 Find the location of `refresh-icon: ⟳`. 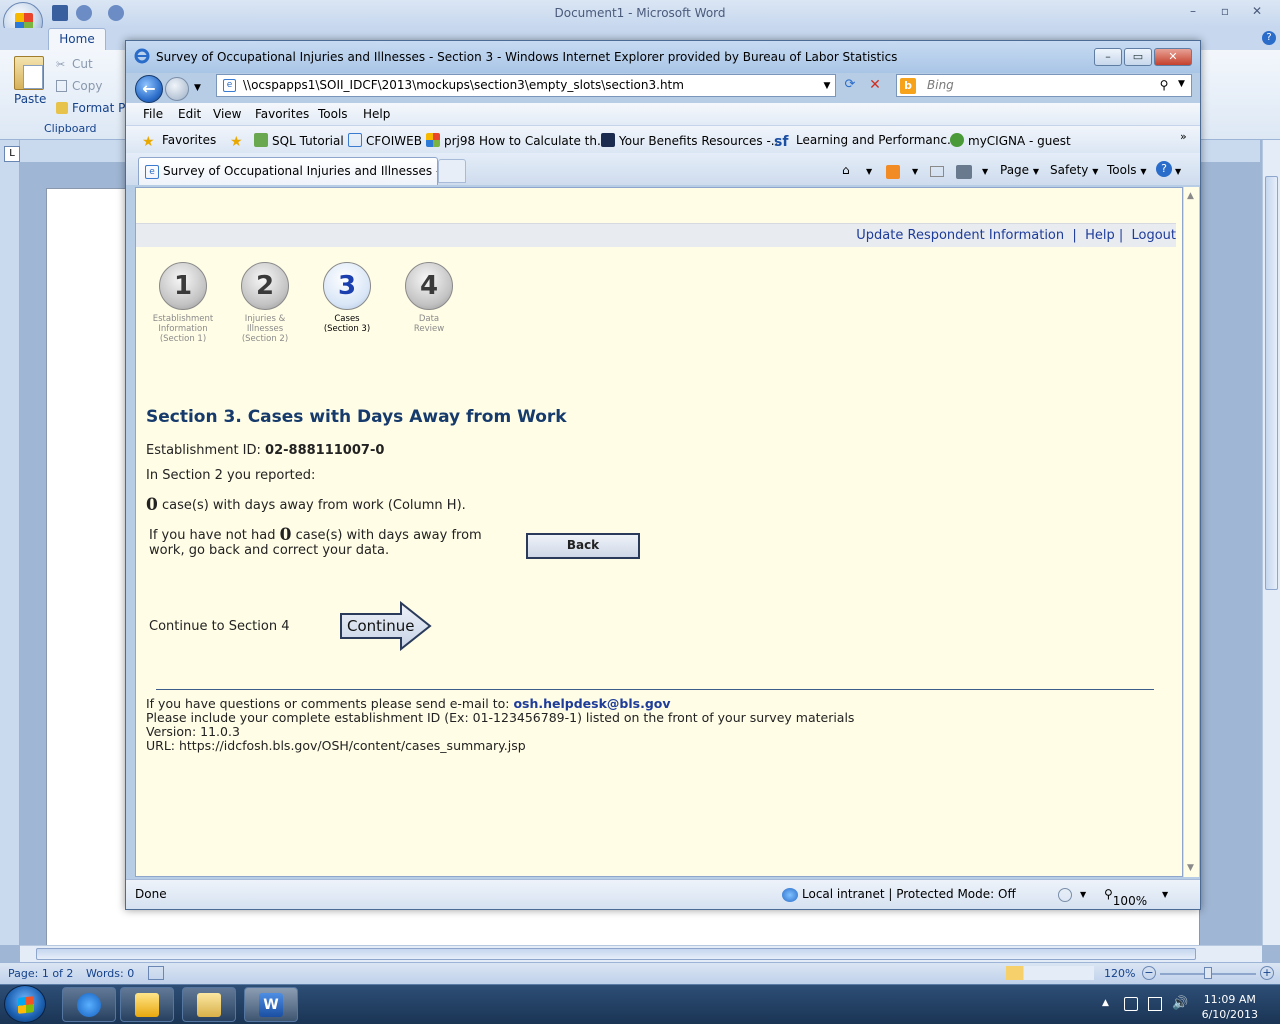

refresh-icon: ⟳ is located at coordinates (850, 85).